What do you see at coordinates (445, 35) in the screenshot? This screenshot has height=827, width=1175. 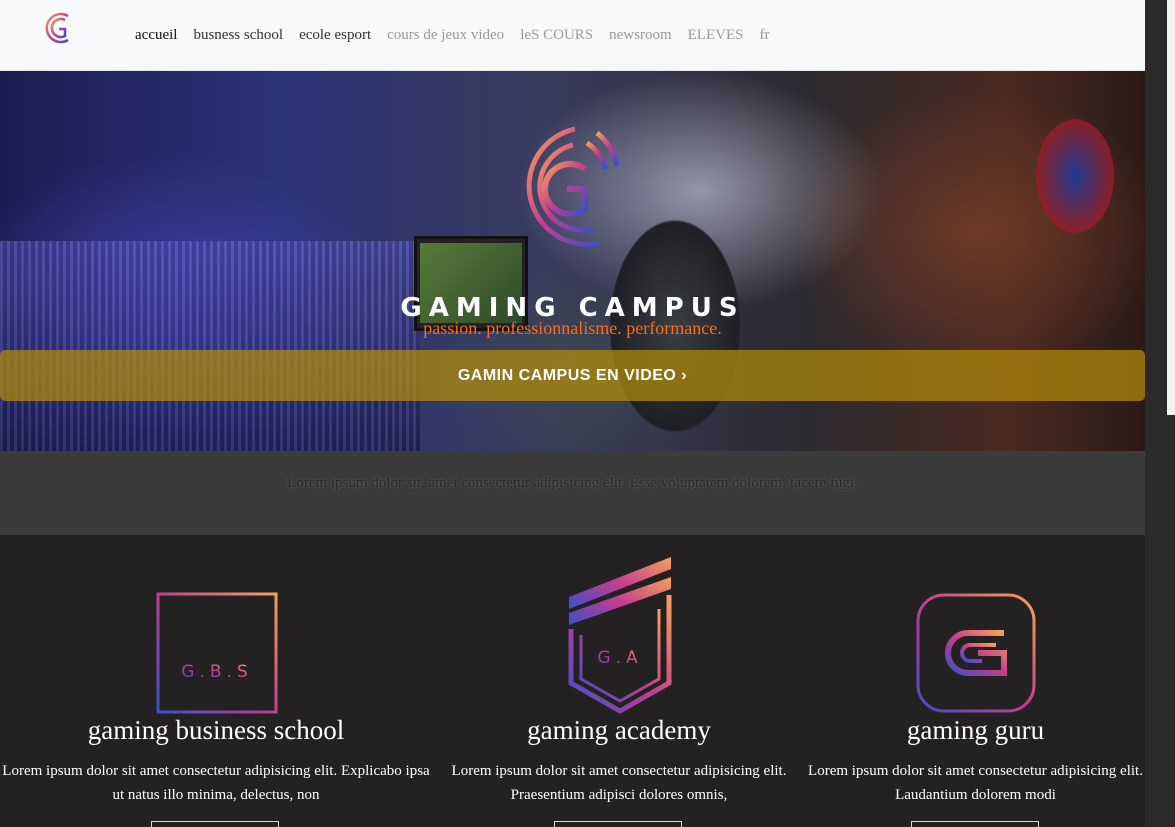 I see `nav-link-cours-jeux-video: cours de jeux video` at bounding box center [445, 35].